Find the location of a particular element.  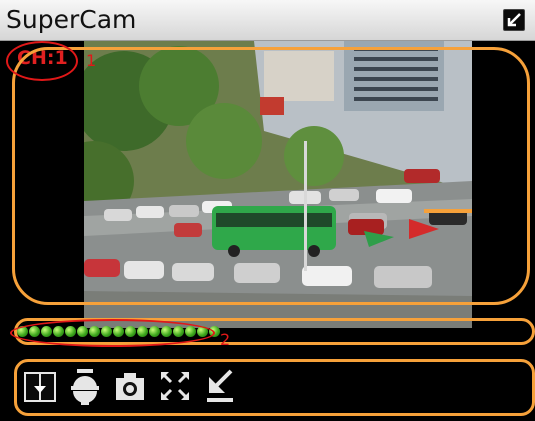

record-button is located at coordinates (220, 386).